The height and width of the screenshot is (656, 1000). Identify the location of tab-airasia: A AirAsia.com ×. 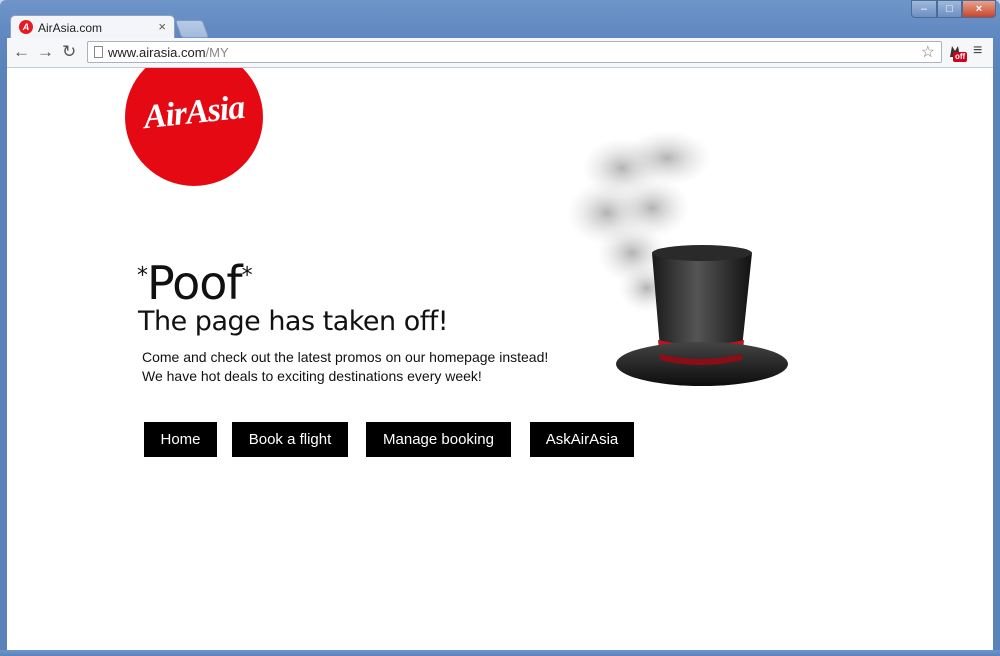
(92, 27).